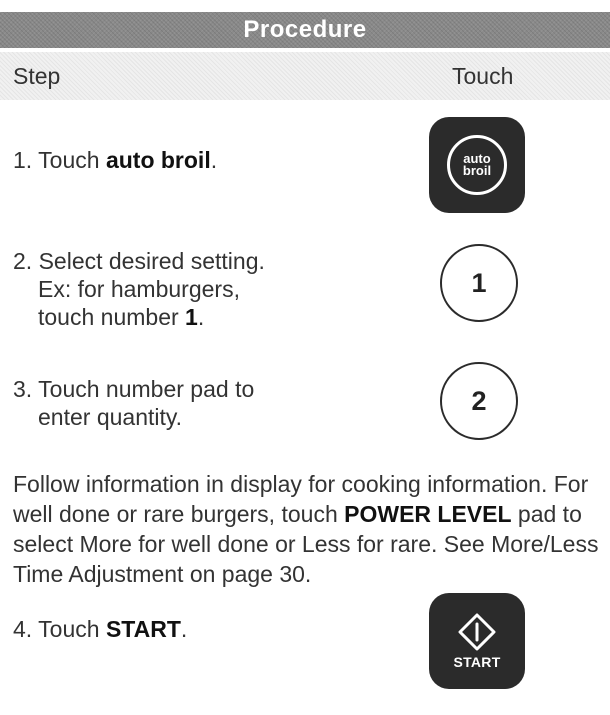 Image resolution: width=610 pixels, height=715 pixels. I want to click on start-button: START, so click(477, 641).